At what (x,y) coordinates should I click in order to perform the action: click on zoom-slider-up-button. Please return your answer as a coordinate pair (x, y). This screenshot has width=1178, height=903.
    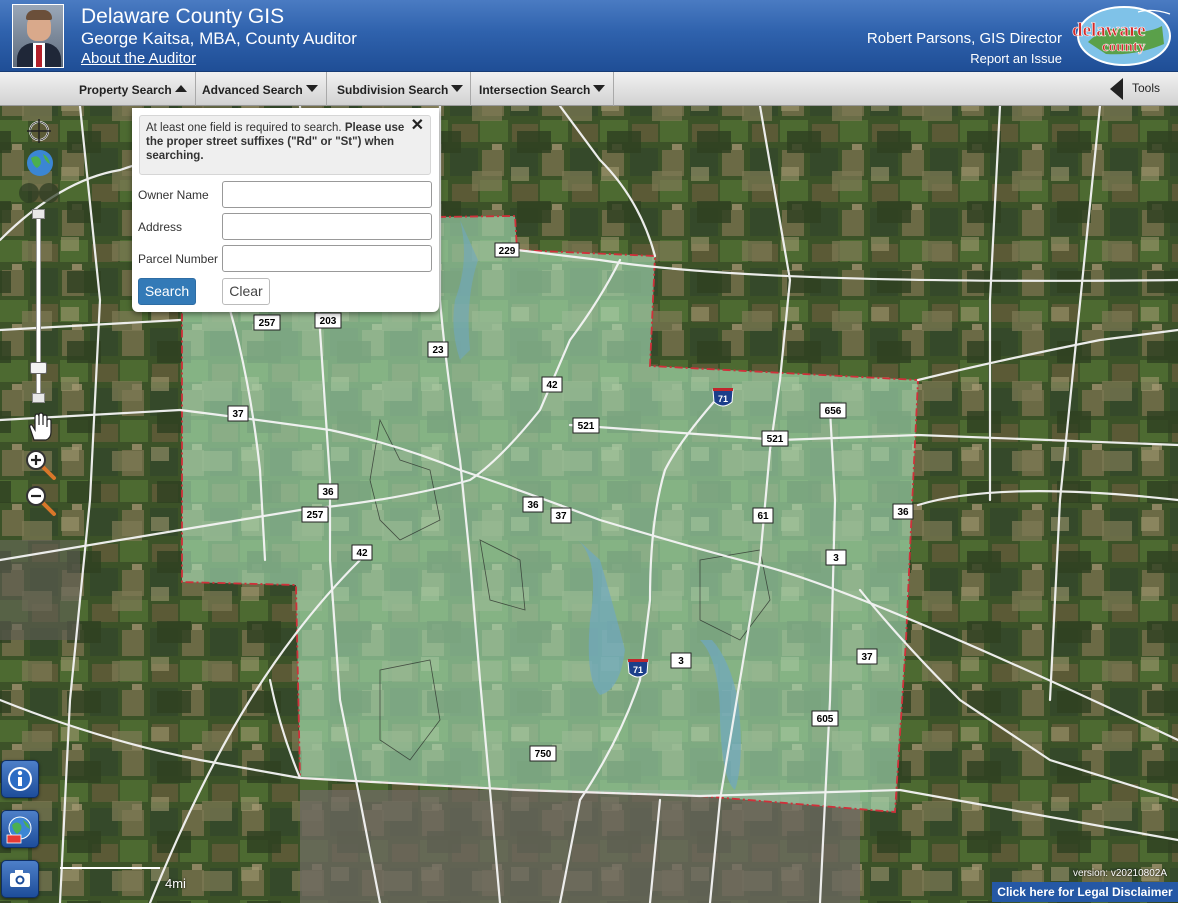
    Looking at the image, I should click on (38, 214).